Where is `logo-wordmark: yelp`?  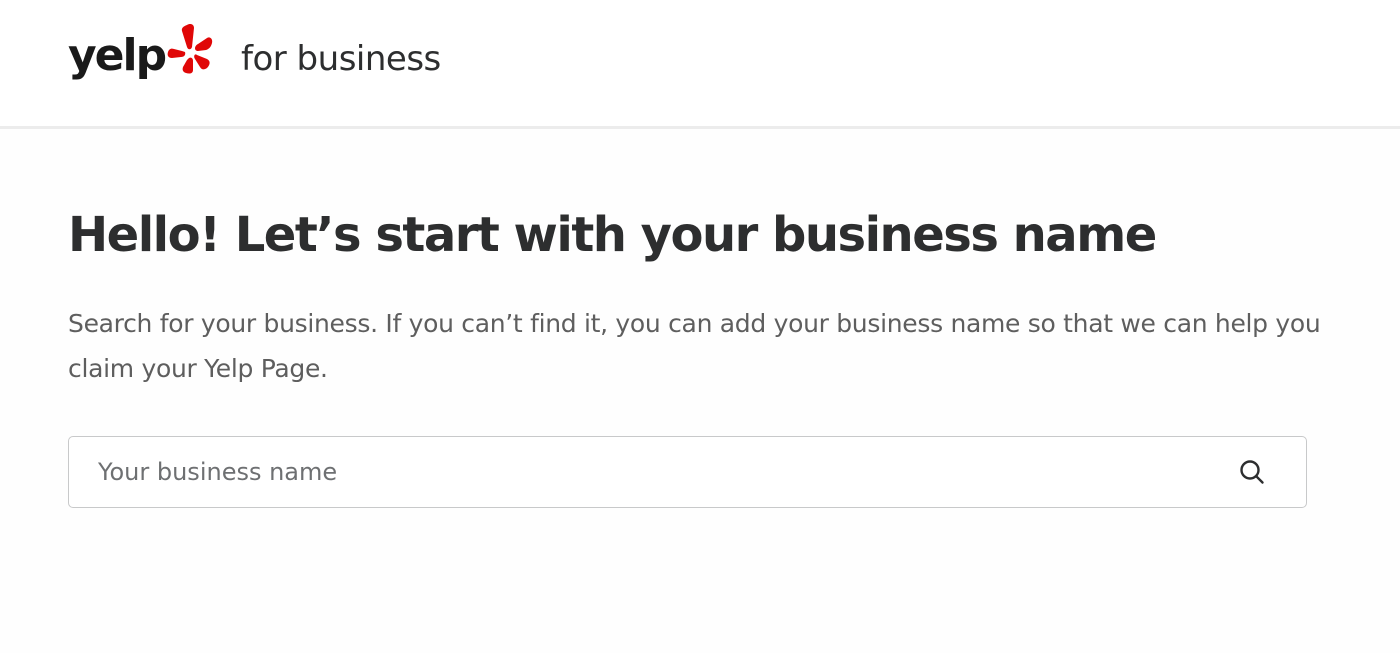
logo-wordmark: yelp is located at coordinates (117, 55).